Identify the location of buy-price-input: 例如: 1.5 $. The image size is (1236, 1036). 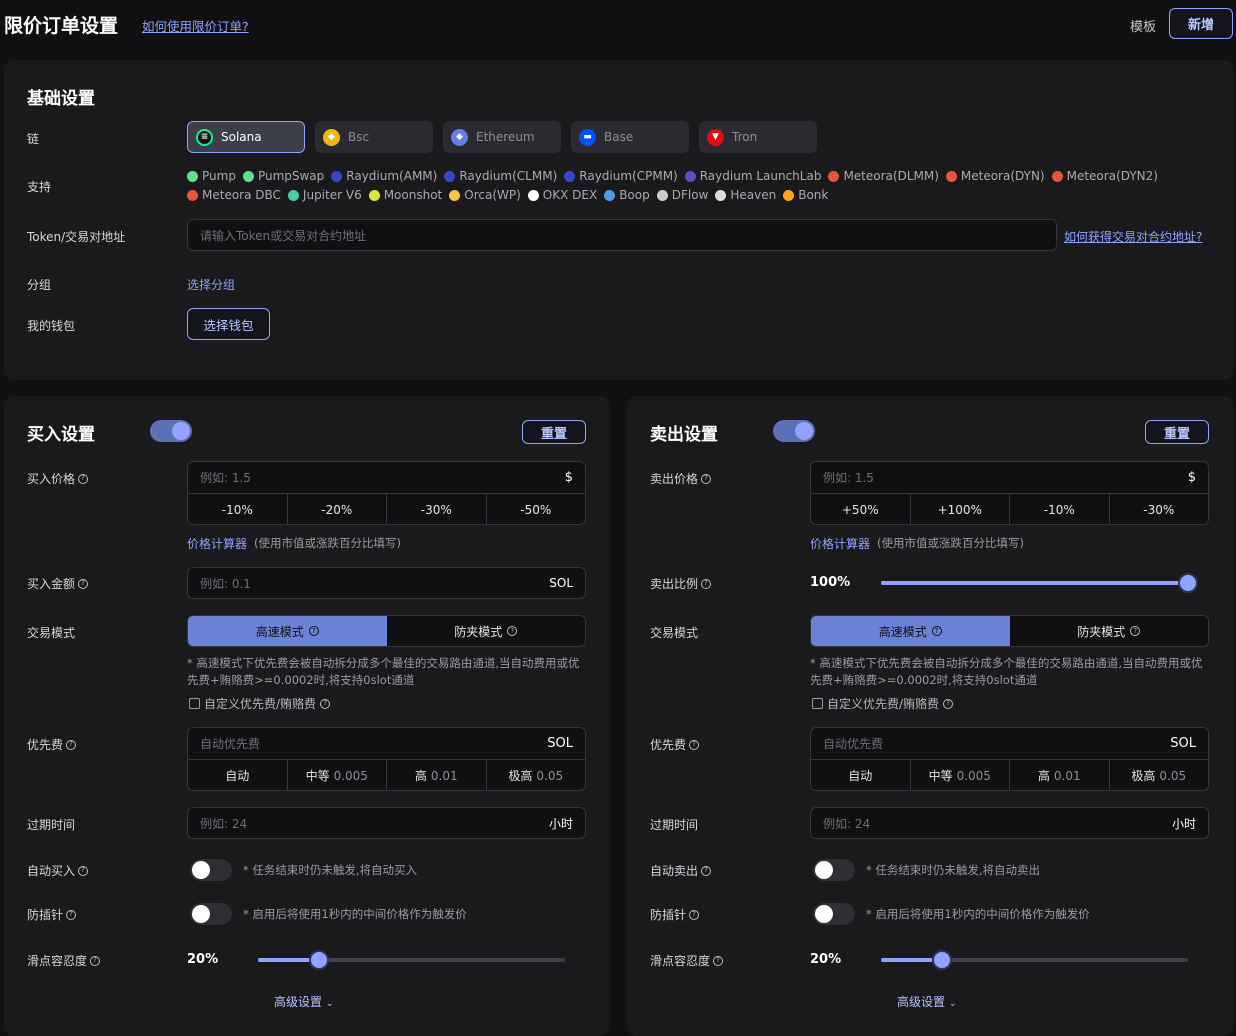
(386, 478).